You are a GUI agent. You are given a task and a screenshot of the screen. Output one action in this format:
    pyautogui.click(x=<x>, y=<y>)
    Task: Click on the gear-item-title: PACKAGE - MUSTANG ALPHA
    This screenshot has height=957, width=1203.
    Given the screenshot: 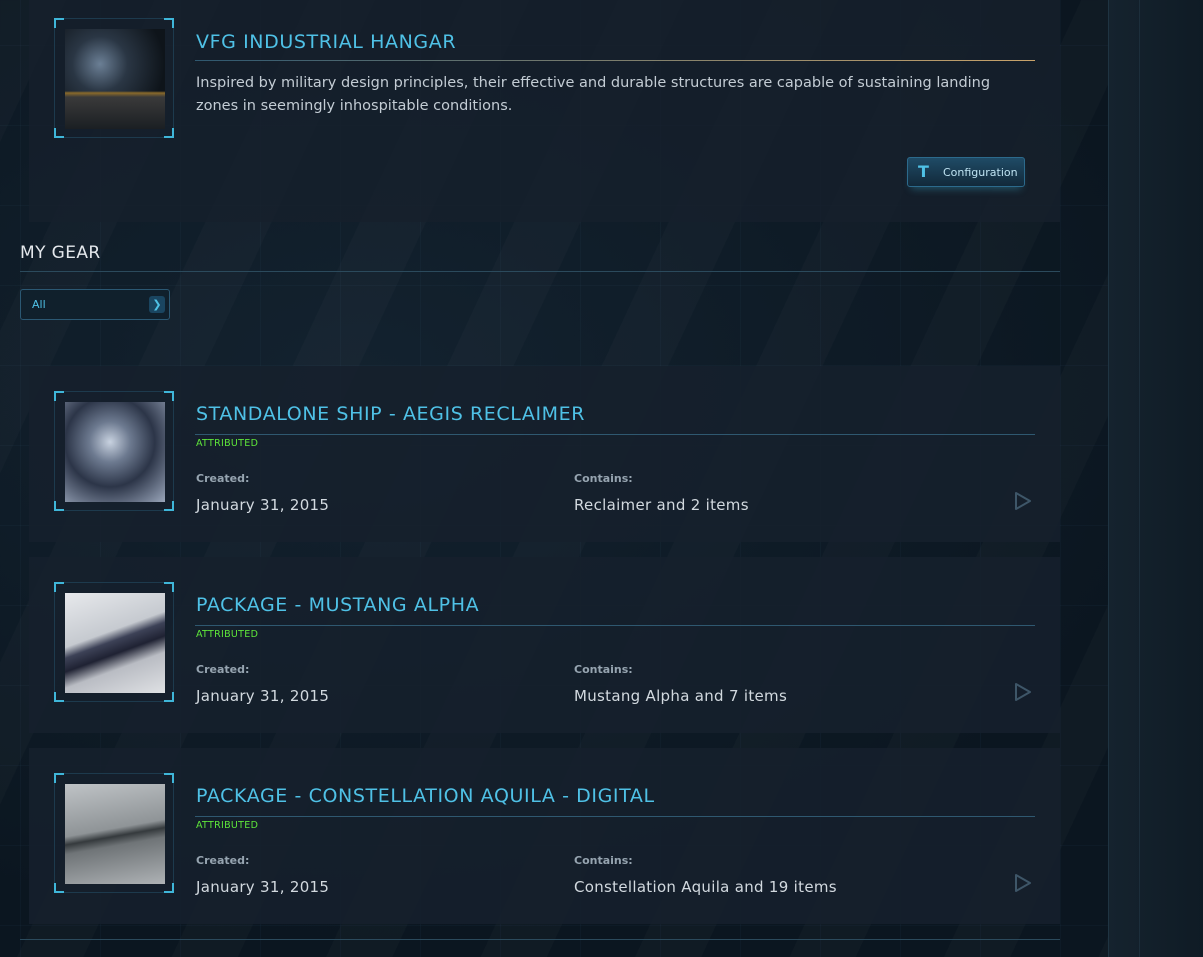 What is the action you would take?
    pyautogui.click(x=337, y=605)
    